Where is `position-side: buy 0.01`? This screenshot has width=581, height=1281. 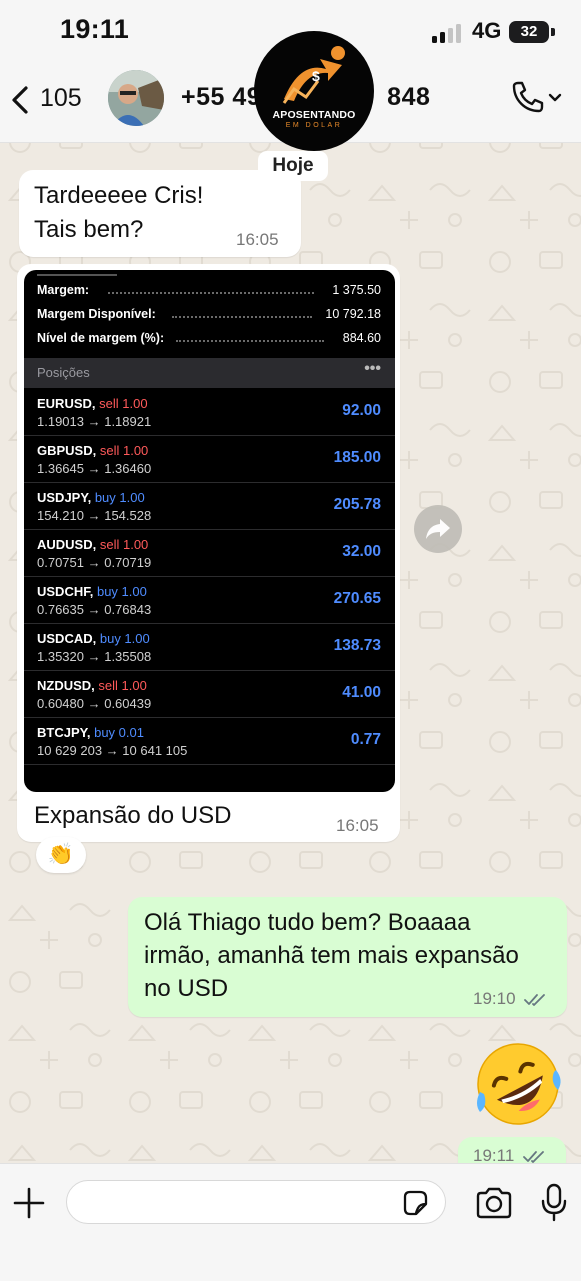 position-side: buy 0.01 is located at coordinates (119, 732).